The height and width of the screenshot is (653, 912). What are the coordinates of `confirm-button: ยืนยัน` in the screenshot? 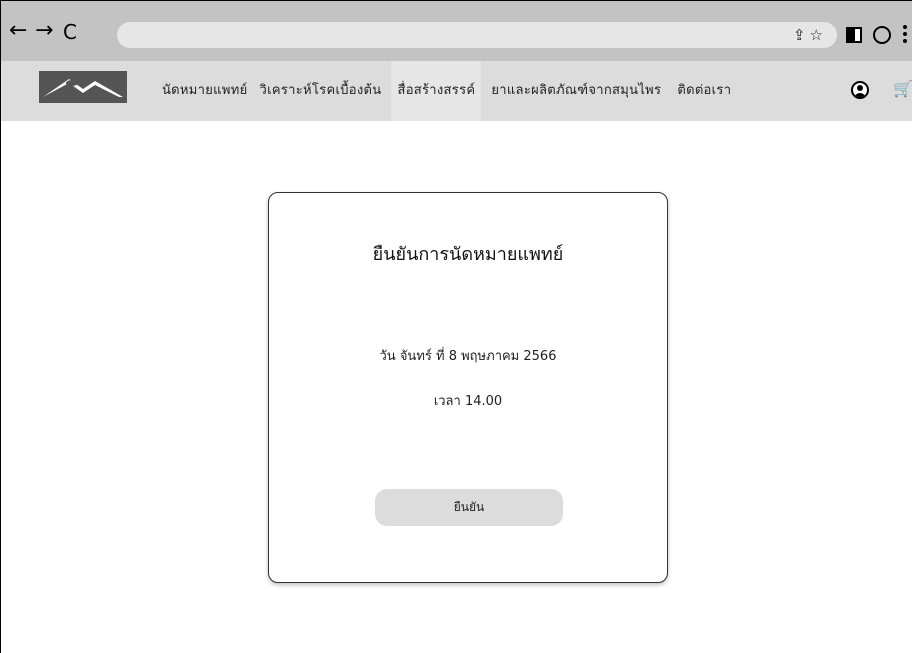 It's located at (469, 507).